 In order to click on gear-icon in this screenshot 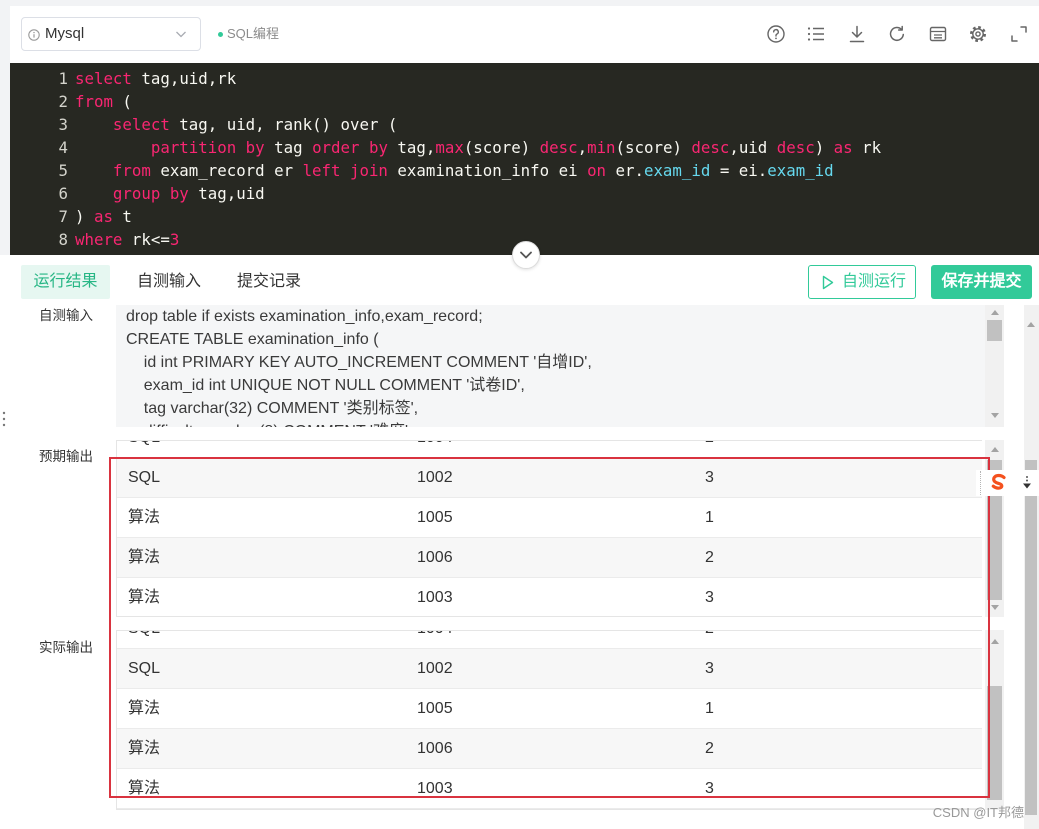, I will do `click(978, 34)`.